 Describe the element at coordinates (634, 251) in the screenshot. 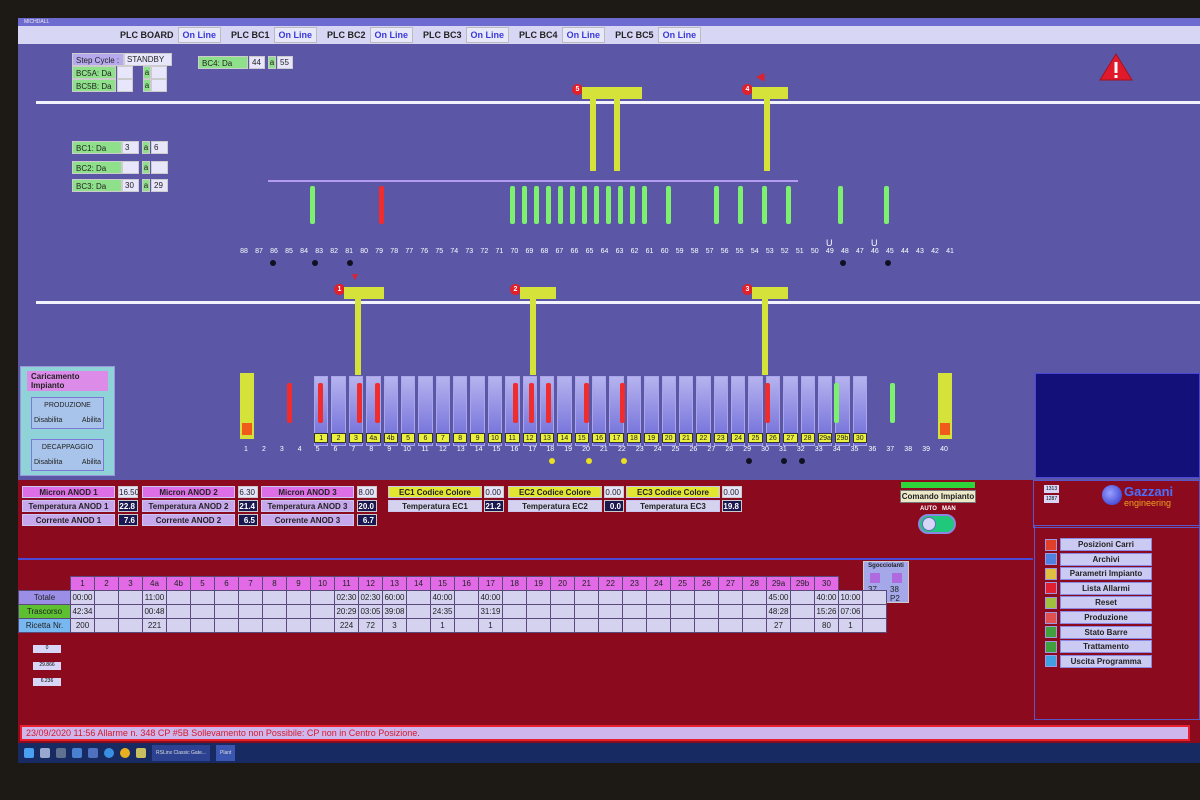

I see `station-number: 62` at that location.